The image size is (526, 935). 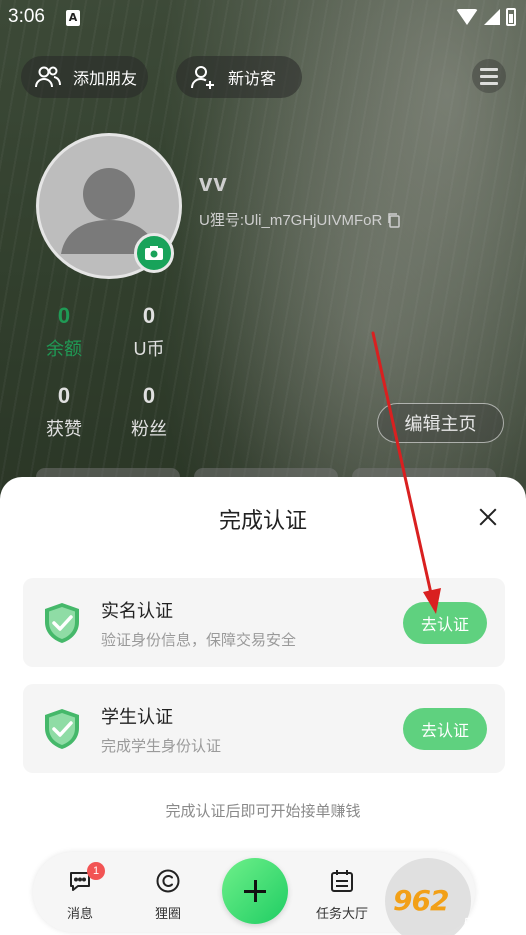 What do you see at coordinates (203, 77) in the screenshot?
I see `user-plus-icon` at bounding box center [203, 77].